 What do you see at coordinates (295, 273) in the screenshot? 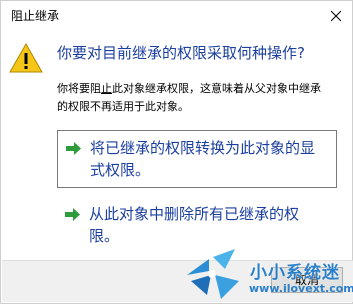
I see `watermark-text: 小小系统迷` at bounding box center [295, 273].